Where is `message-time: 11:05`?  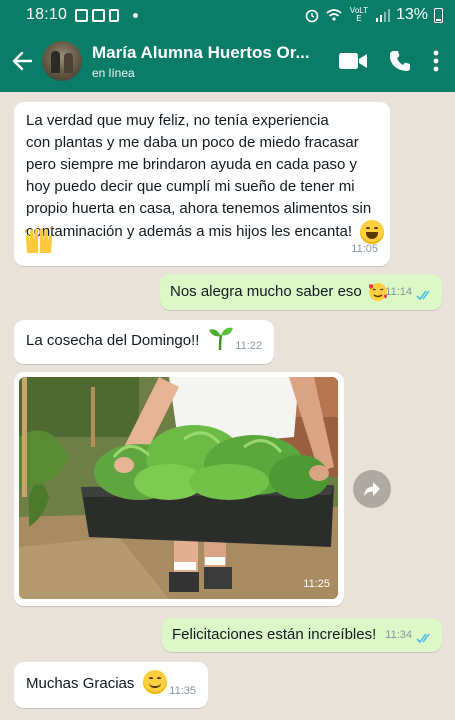
message-time: 11:05 is located at coordinates (364, 249).